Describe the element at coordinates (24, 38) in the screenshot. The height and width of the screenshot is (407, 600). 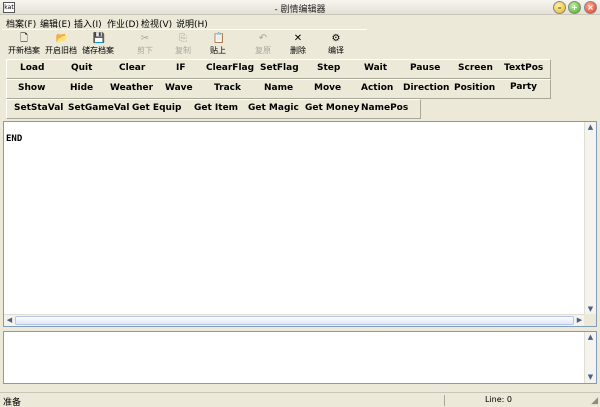
I see `new-file-icon: 🗋` at that location.